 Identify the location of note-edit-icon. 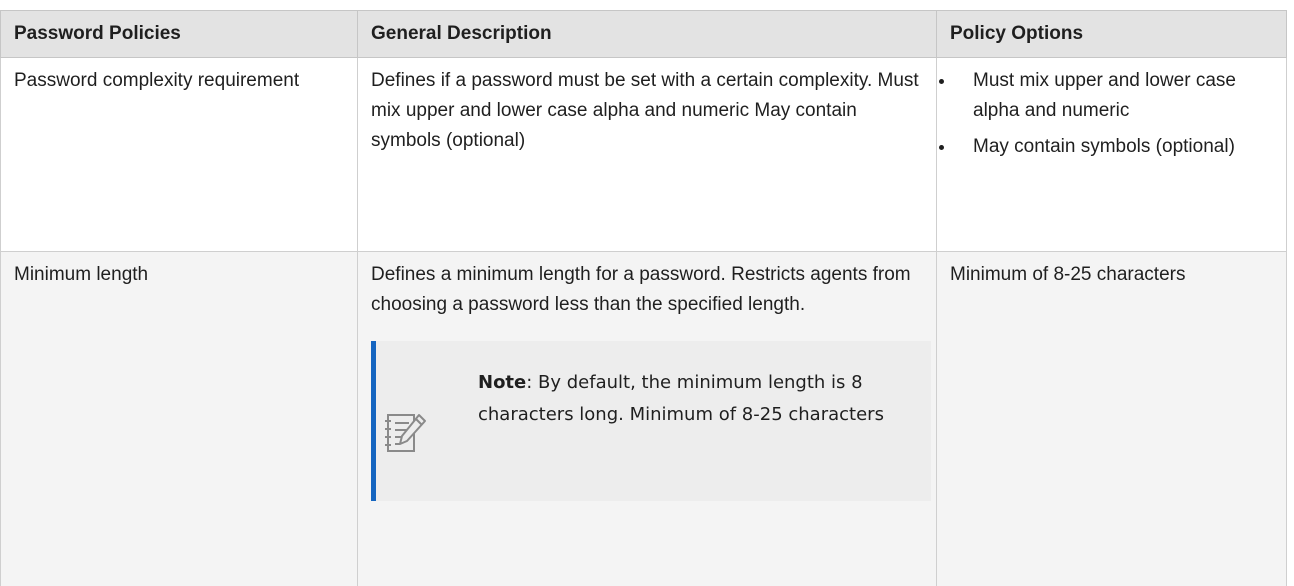
(405, 433).